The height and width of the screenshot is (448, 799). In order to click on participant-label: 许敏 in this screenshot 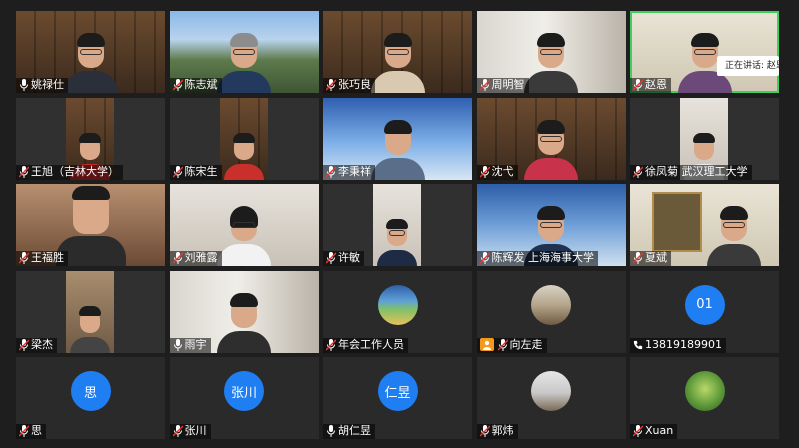, I will do `click(343, 258)`.